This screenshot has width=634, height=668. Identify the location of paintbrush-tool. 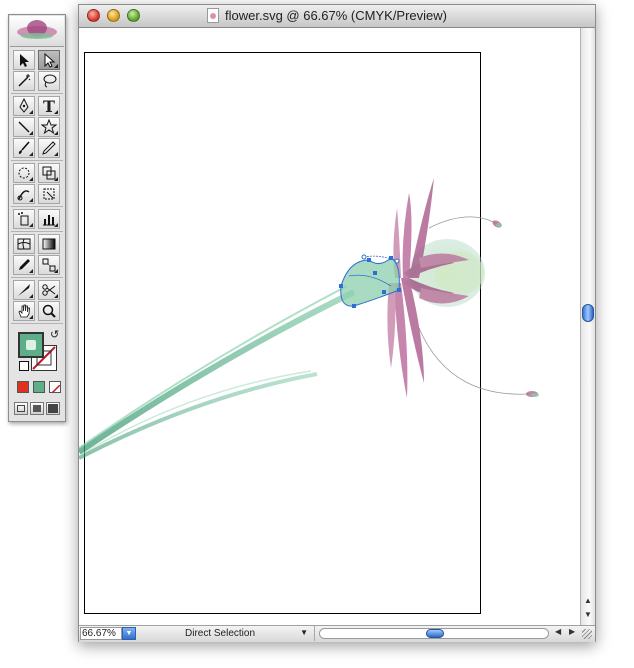
(24, 148).